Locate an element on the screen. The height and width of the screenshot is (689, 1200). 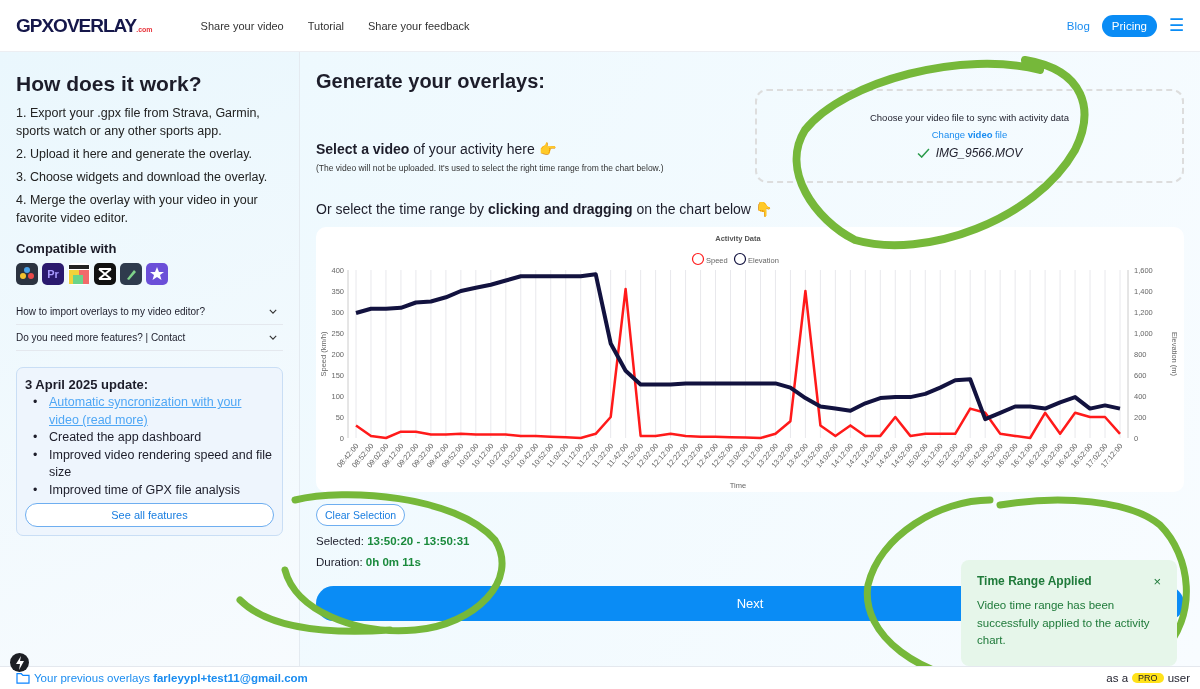
step-text: 4. Merge the overlay with your video in your favorite video editor. is located at coordinates (137, 209).